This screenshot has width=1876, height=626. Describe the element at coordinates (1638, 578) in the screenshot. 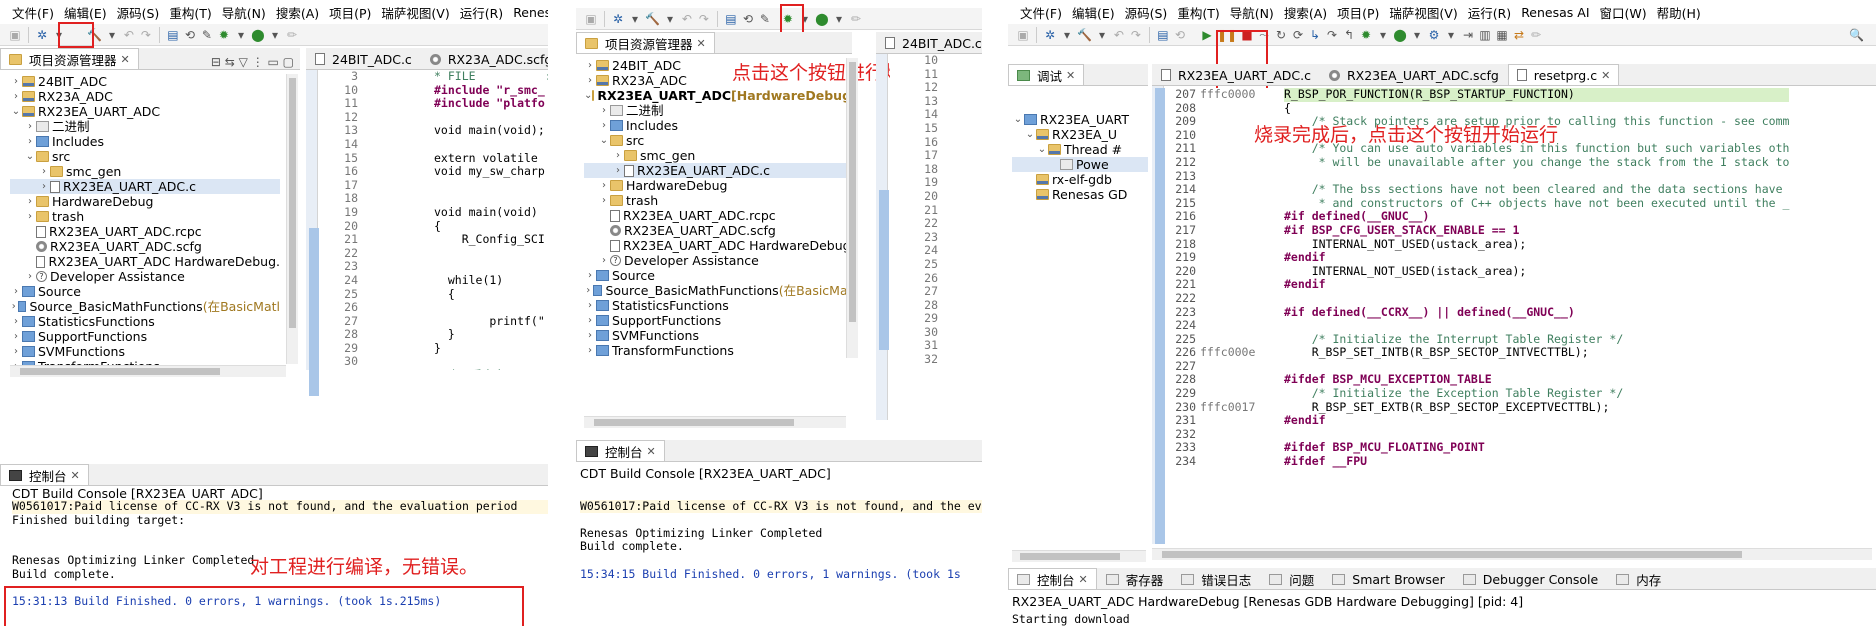

I see `tab-6: 内存` at that location.